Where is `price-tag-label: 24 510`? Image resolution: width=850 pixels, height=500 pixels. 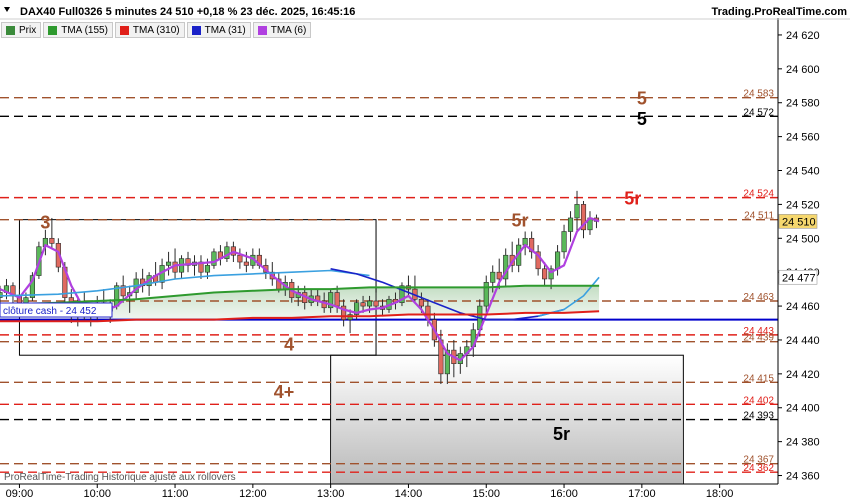
price-tag-label: 24 510 is located at coordinates (799, 222).